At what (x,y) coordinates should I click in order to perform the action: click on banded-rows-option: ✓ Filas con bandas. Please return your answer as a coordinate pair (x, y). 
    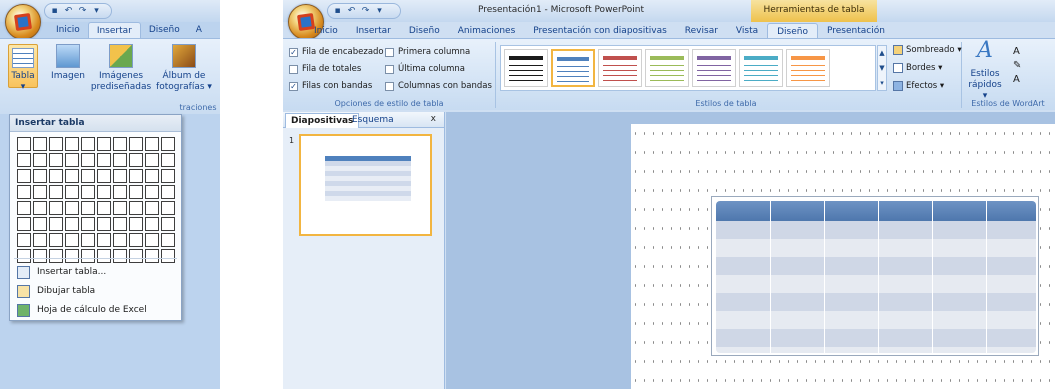
    Looking at the image, I should click on (330, 86).